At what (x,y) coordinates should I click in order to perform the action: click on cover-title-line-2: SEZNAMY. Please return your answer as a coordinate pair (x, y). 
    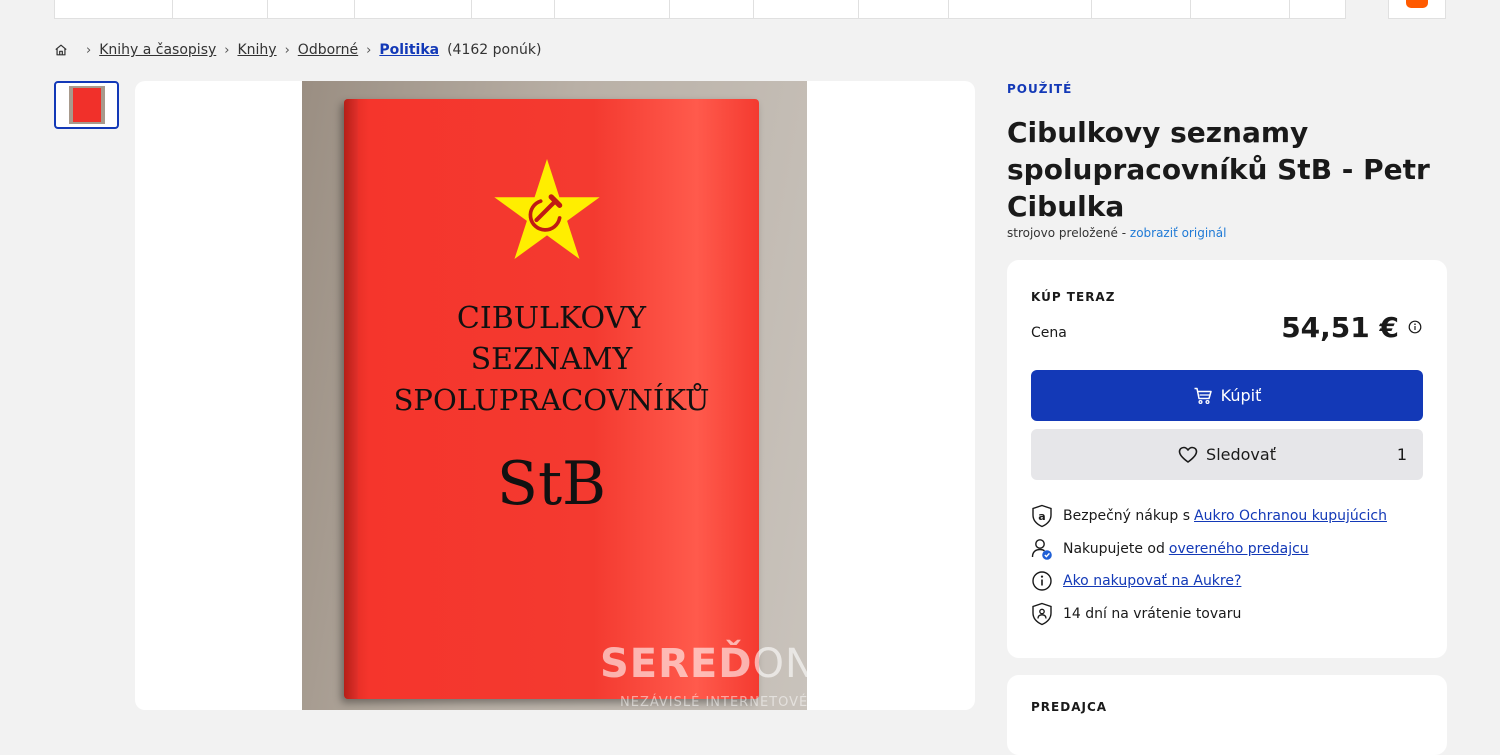
    Looking at the image, I should click on (551, 359).